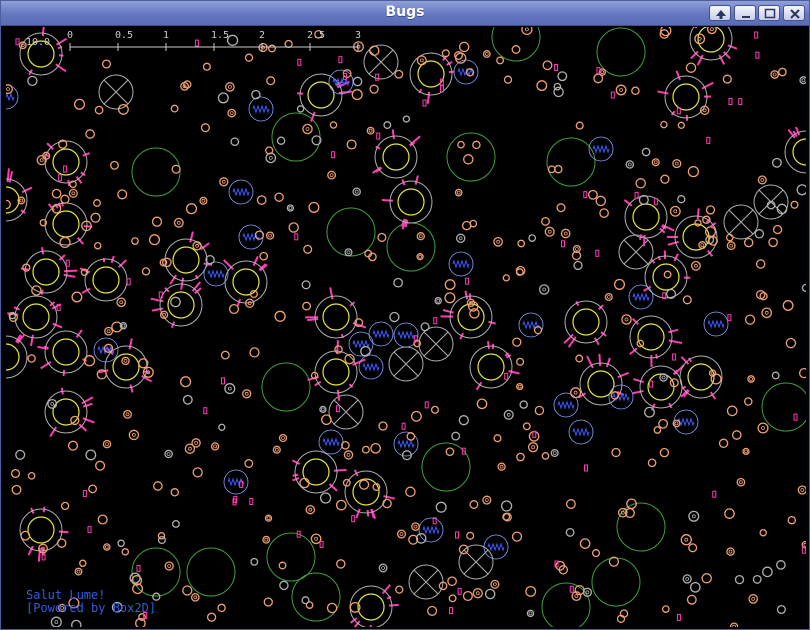 The image size is (810, 630). What do you see at coordinates (745, 13) in the screenshot?
I see `minimize-button` at bounding box center [745, 13].